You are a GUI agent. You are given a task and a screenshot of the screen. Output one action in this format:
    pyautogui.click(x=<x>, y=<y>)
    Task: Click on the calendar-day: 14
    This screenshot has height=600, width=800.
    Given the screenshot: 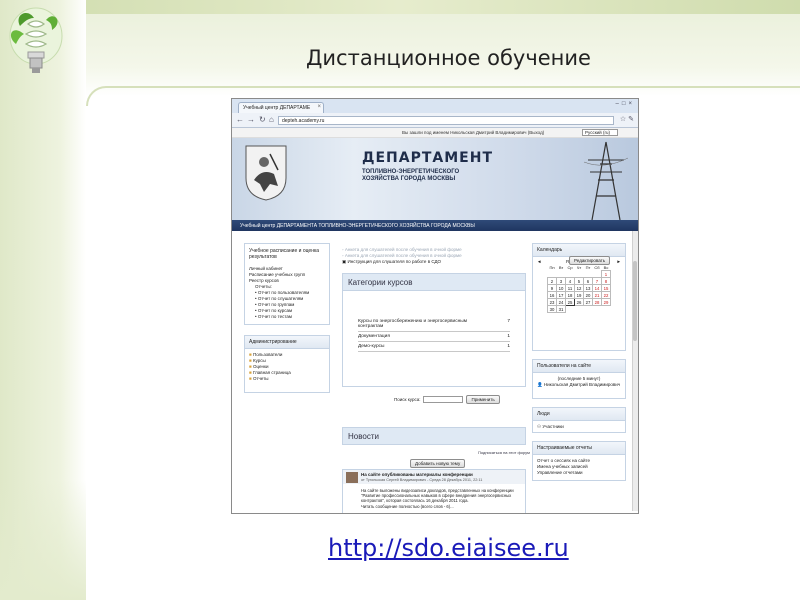 What is the action you would take?
    pyautogui.click(x=597, y=288)
    